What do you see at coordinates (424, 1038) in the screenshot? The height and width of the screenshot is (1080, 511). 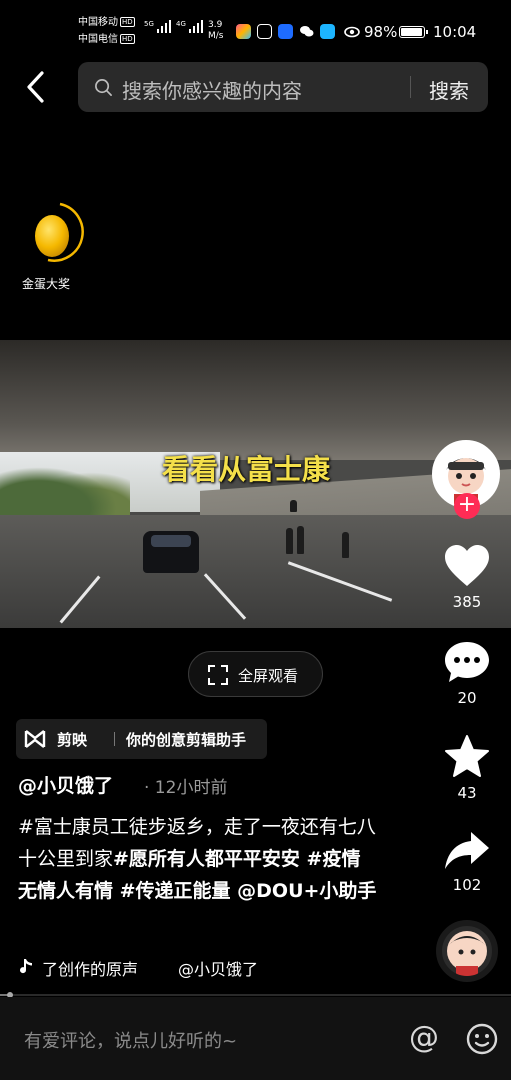 I see `mention-at-icon: @` at bounding box center [424, 1038].